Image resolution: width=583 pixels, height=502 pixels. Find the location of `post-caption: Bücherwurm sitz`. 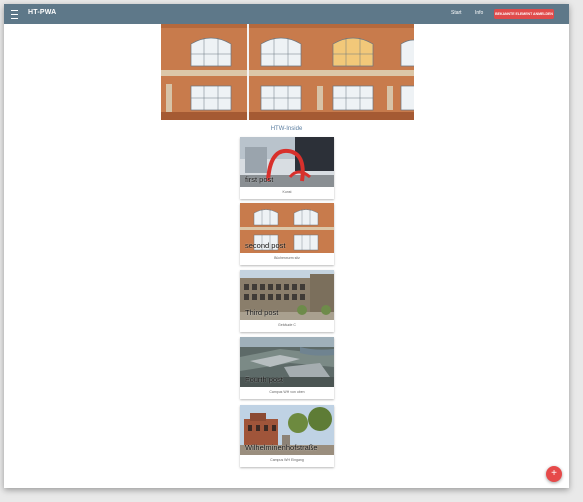

post-caption: Bücherwurm sitz is located at coordinates (287, 258).